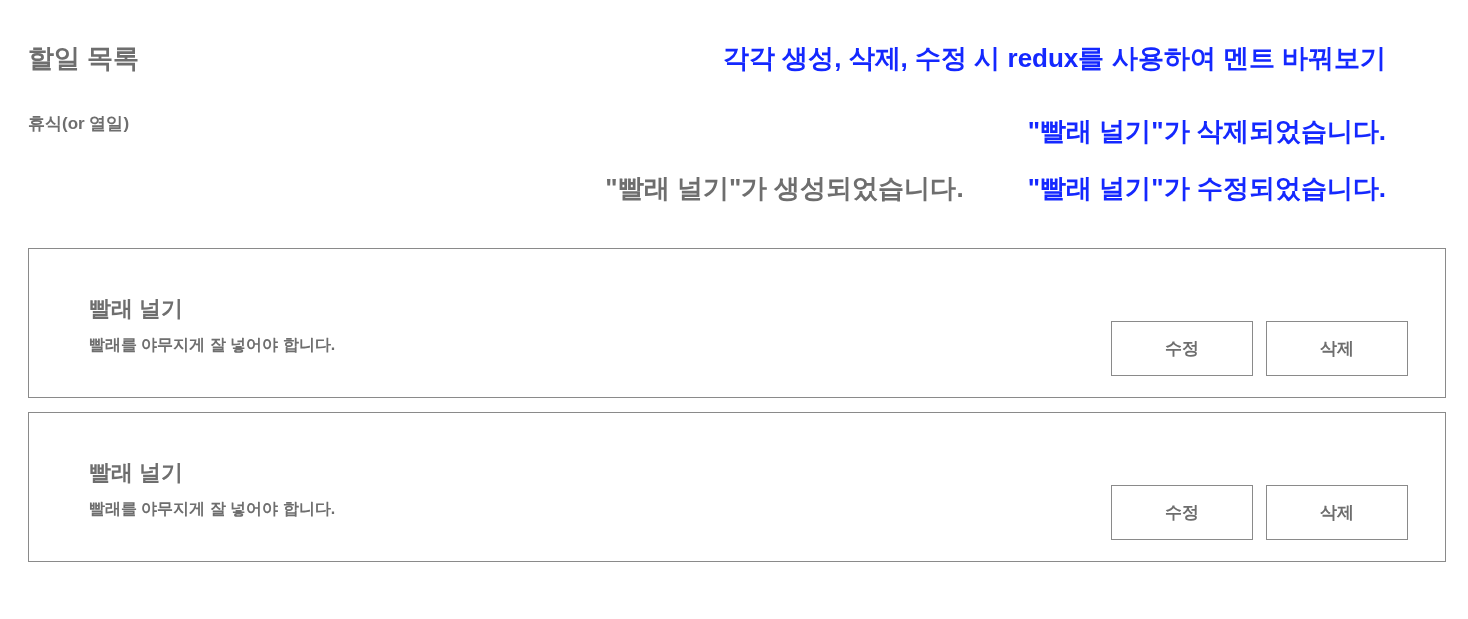 The image size is (1468, 619). I want to click on status-message: "빨래 널기"가 생성되었습니다., so click(784, 188).